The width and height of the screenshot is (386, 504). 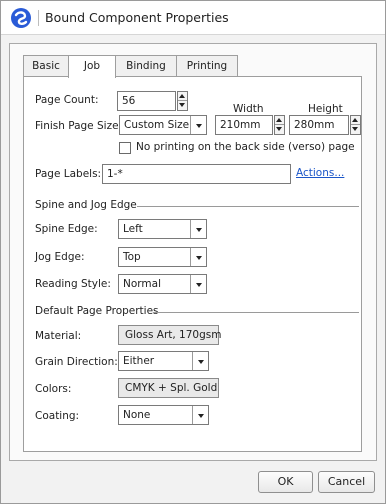 What do you see at coordinates (244, 125) in the screenshot?
I see `width-input: 210mm` at bounding box center [244, 125].